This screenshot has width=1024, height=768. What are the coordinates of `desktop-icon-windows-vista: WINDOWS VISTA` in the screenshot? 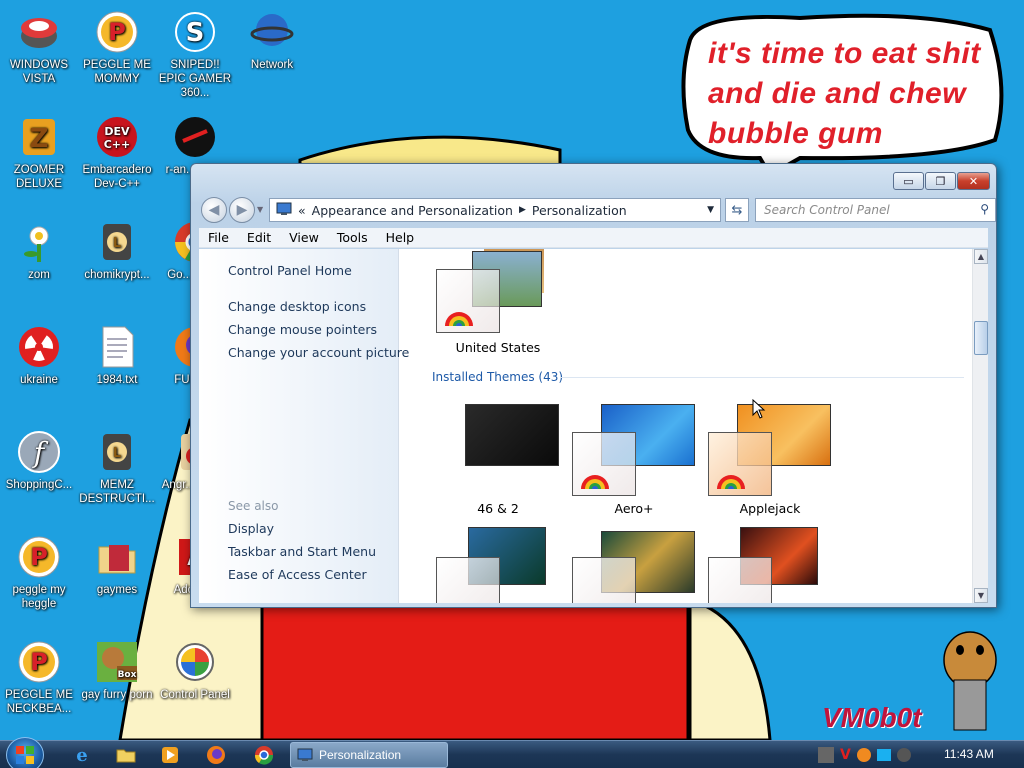 It's located at (39, 47).